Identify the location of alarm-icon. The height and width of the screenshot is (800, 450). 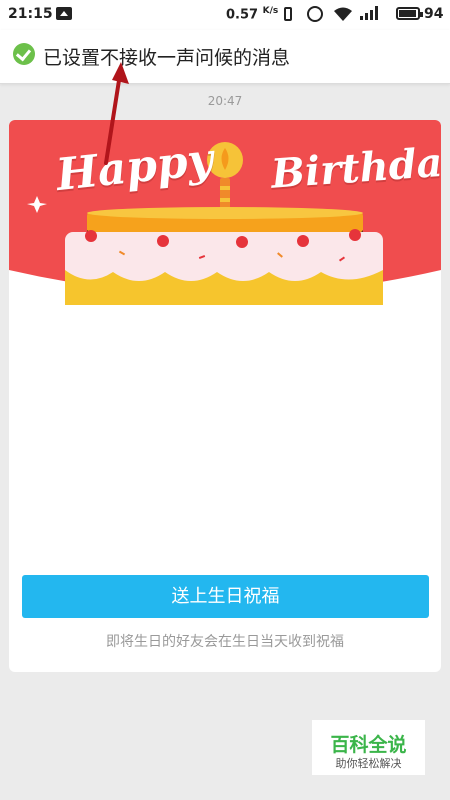
(315, 14).